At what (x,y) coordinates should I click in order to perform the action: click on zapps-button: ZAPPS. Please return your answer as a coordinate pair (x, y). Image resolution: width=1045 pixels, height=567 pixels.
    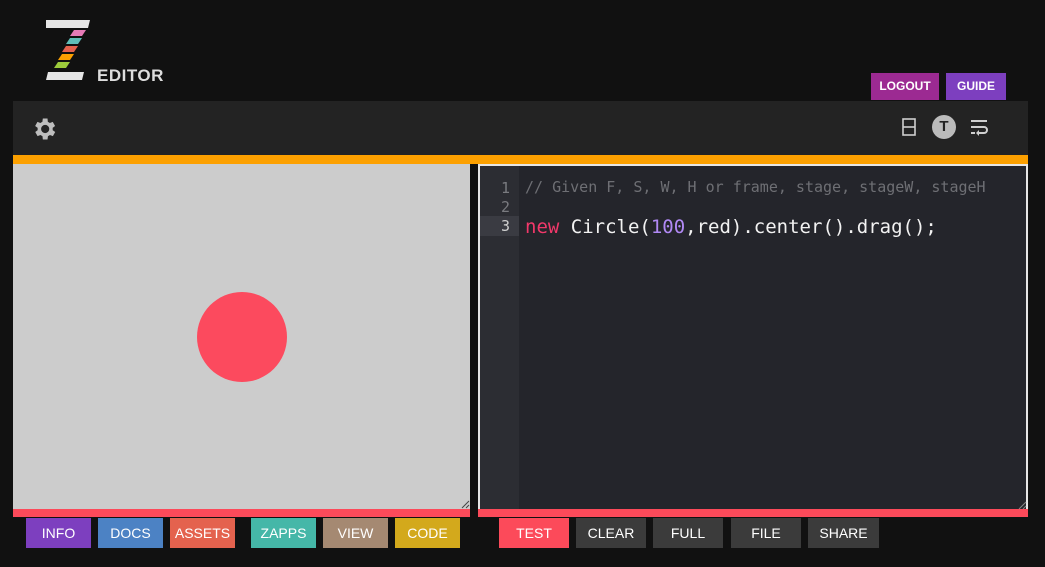
    Looking at the image, I should click on (283, 533).